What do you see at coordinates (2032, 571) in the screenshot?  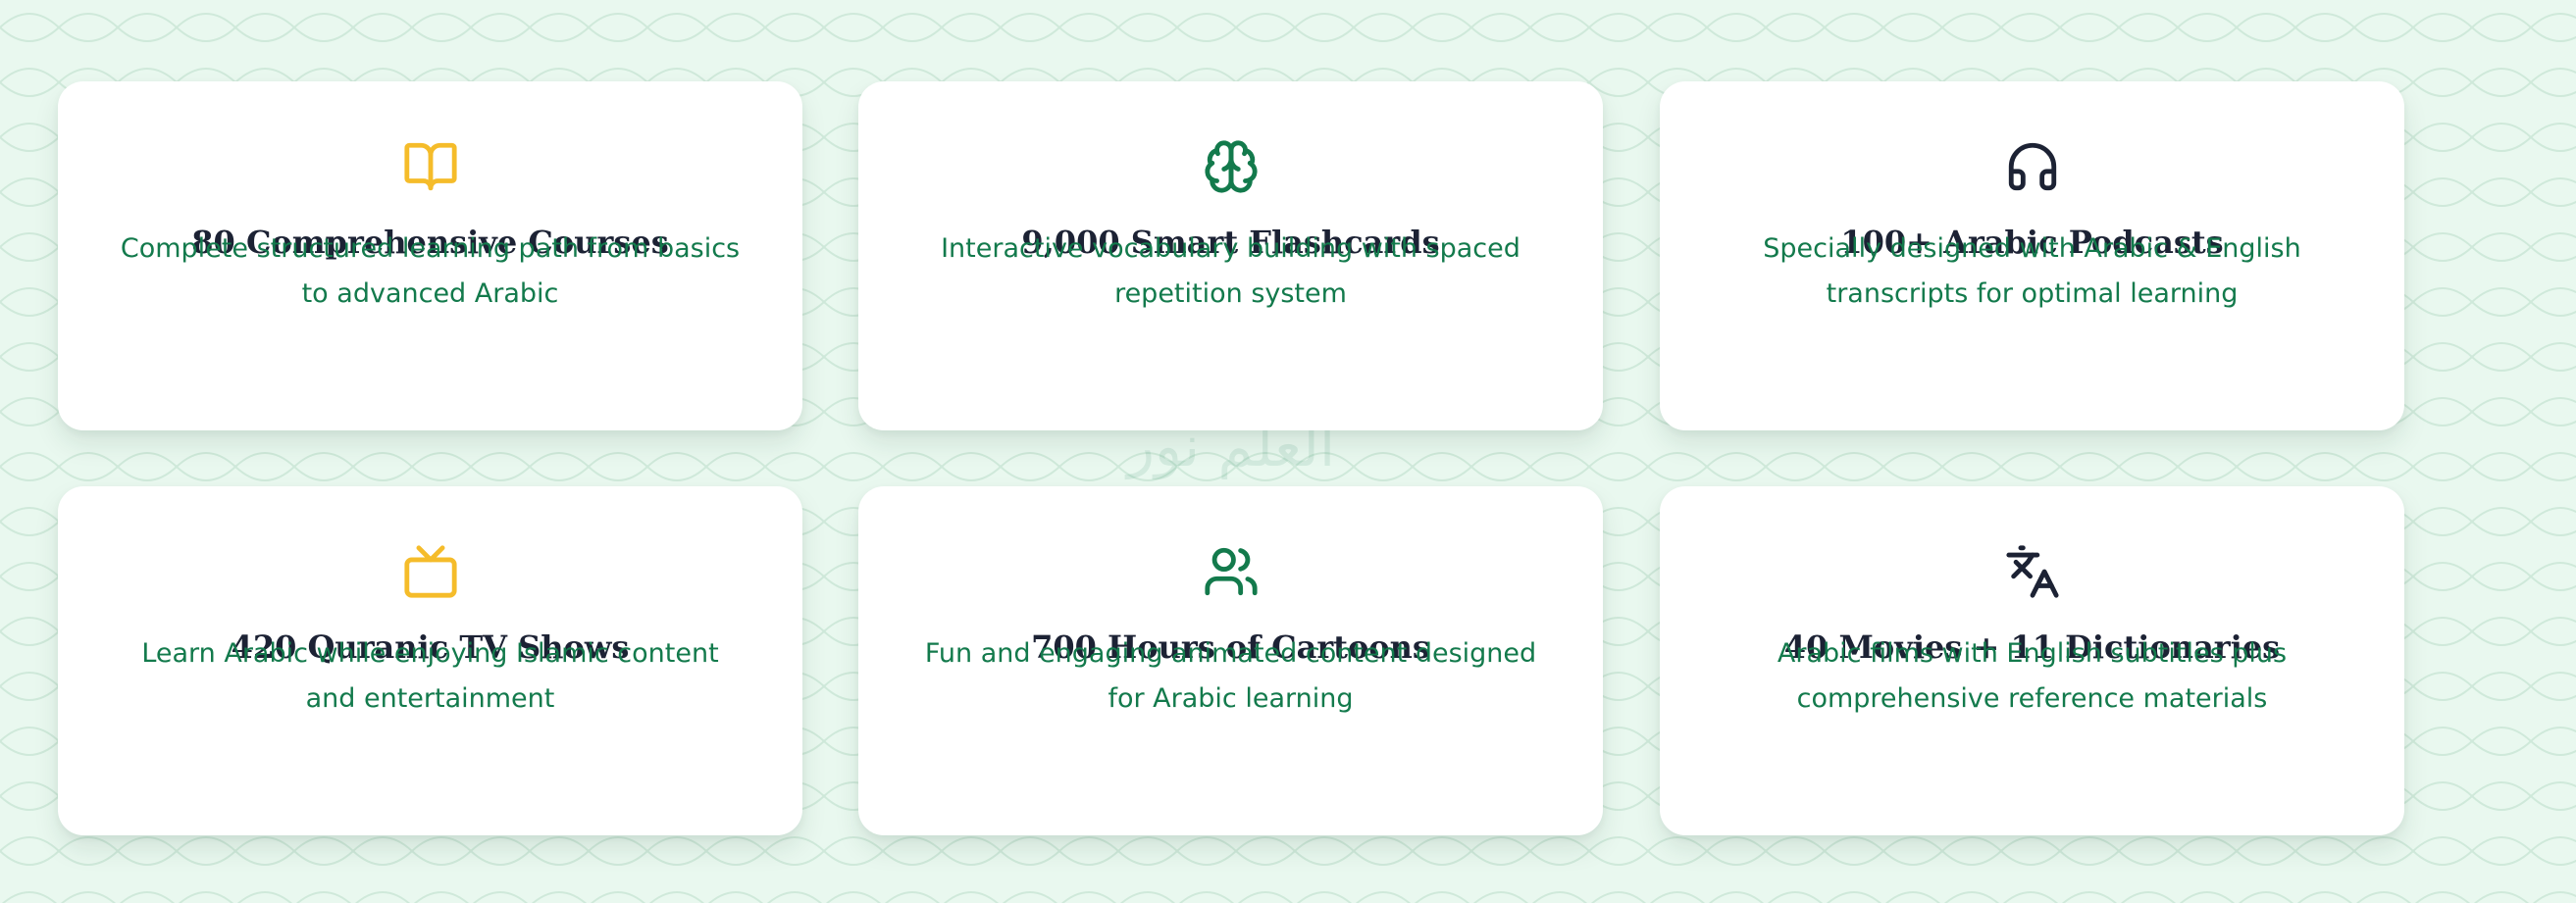 I see `translate-icon` at bounding box center [2032, 571].